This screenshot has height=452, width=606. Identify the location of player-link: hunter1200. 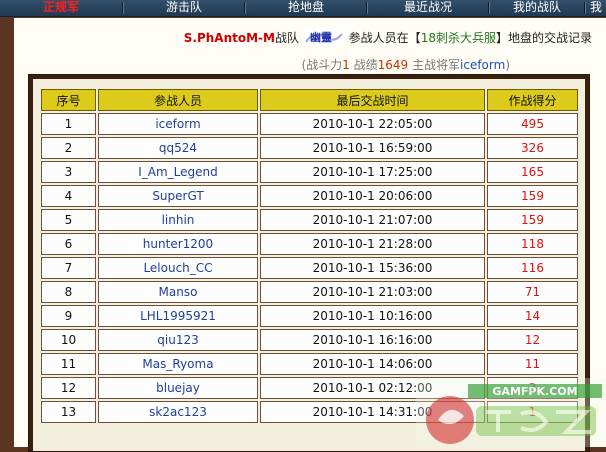
(178, 244).